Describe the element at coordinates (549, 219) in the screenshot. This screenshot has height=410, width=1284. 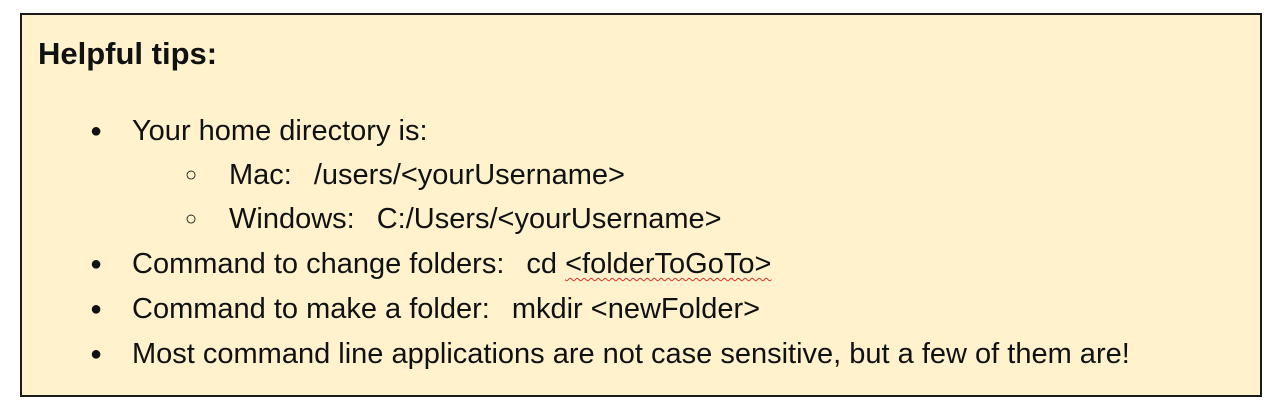
I see `windows-path: C:/Users/<yourUsername>` at that location.